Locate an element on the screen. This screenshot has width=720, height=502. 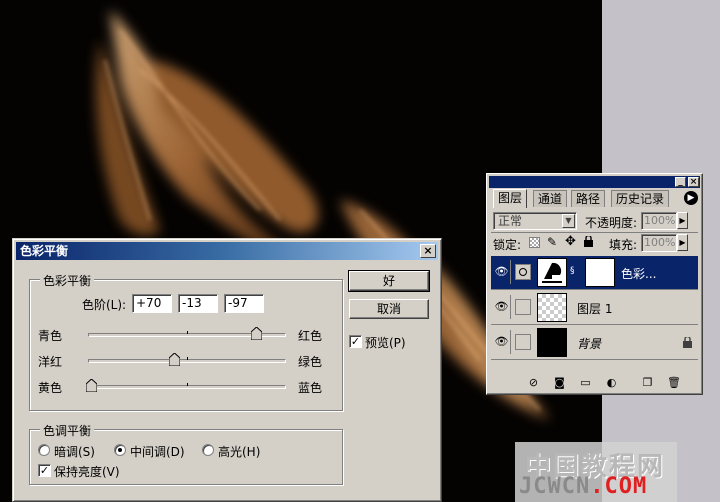
preview-checkbox: ✓ is located at coordinates (355, 341).